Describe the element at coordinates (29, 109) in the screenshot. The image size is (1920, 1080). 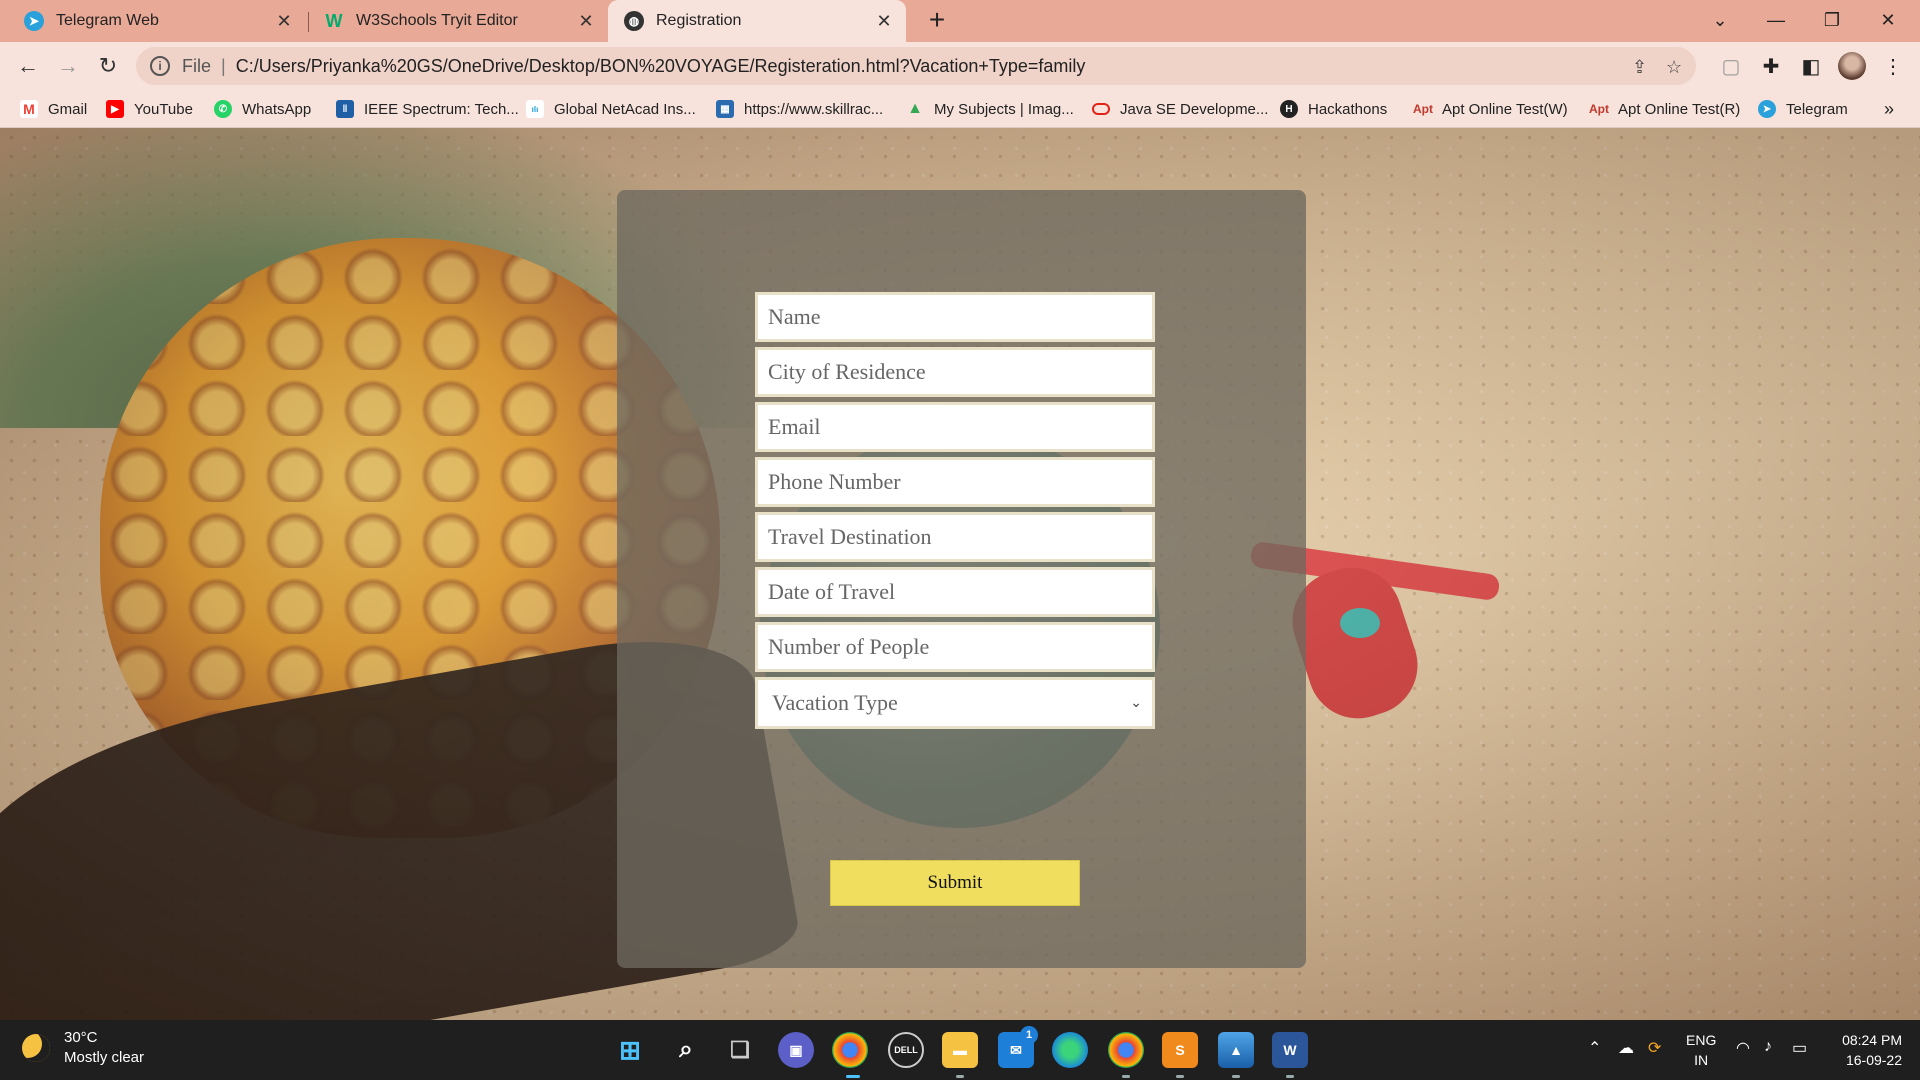
I see `gmail-icon: M` at that location.